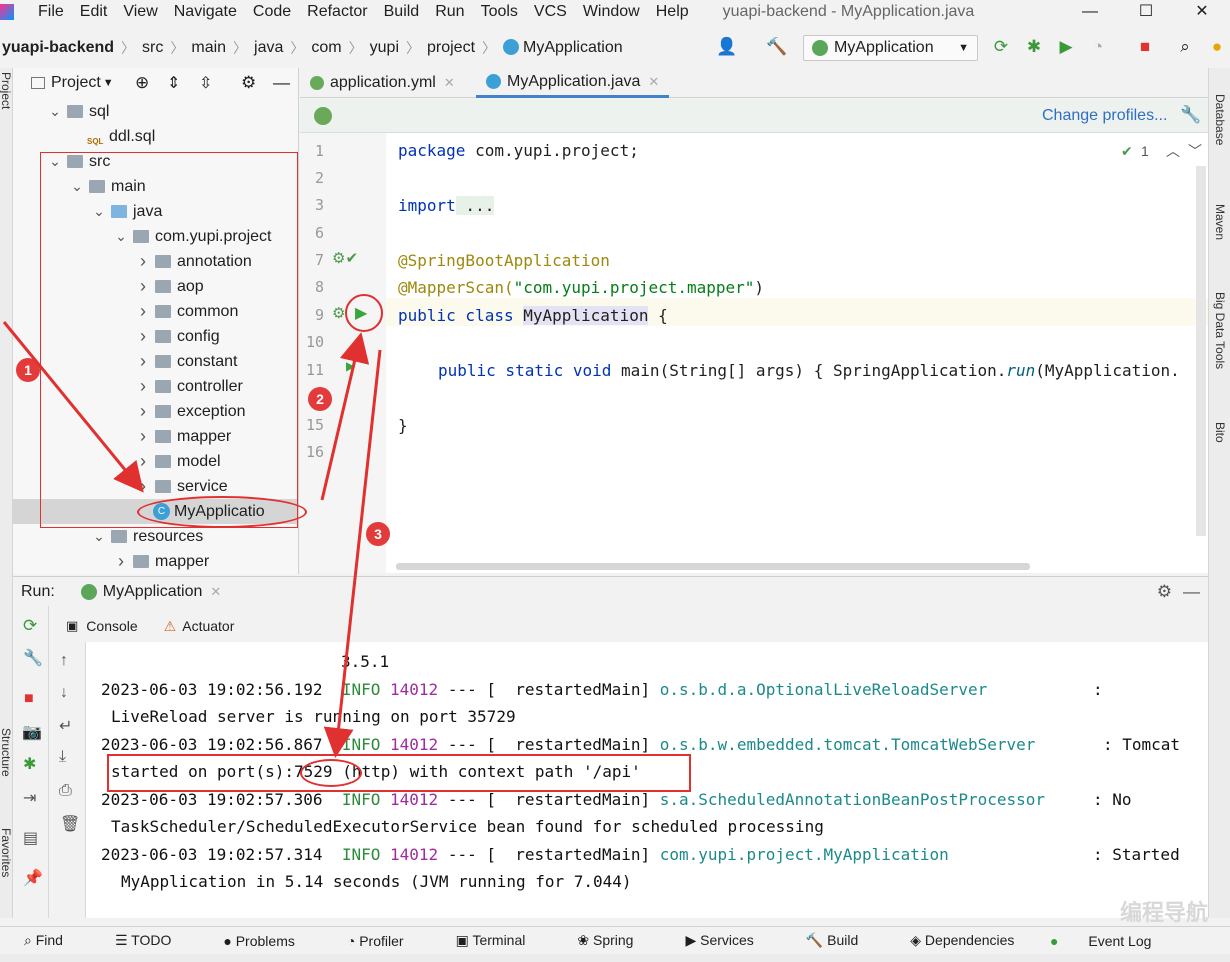  Describe the element at coordinates (192, 539) in the screenshot. I see `annotation-arrows` at that location.